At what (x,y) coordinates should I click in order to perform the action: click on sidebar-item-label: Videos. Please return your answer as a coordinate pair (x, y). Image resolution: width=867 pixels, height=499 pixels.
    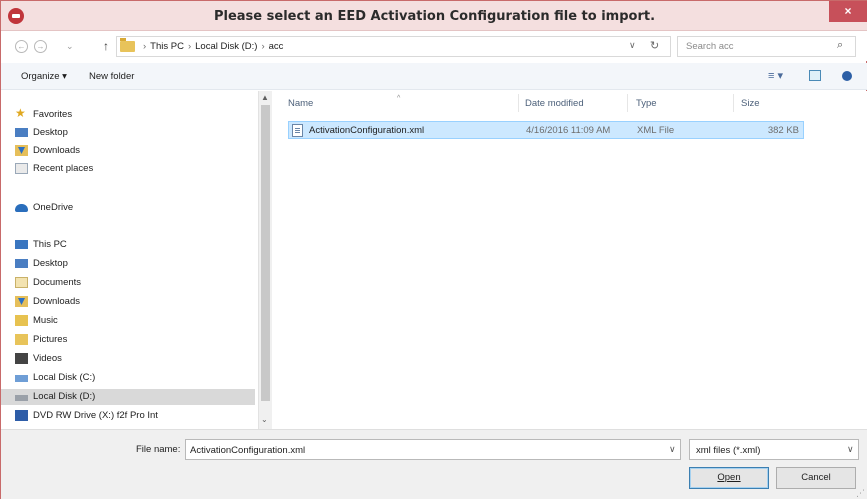
    Looking at the image, I should click on (47, 358).